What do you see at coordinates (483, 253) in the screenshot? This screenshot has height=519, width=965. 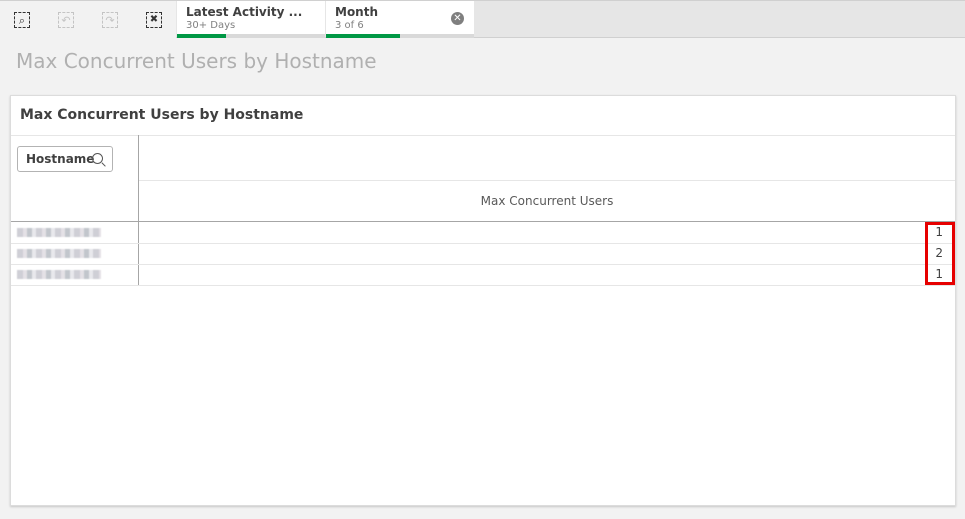 I see `table-row: 2` at bounding box center [483, 253].